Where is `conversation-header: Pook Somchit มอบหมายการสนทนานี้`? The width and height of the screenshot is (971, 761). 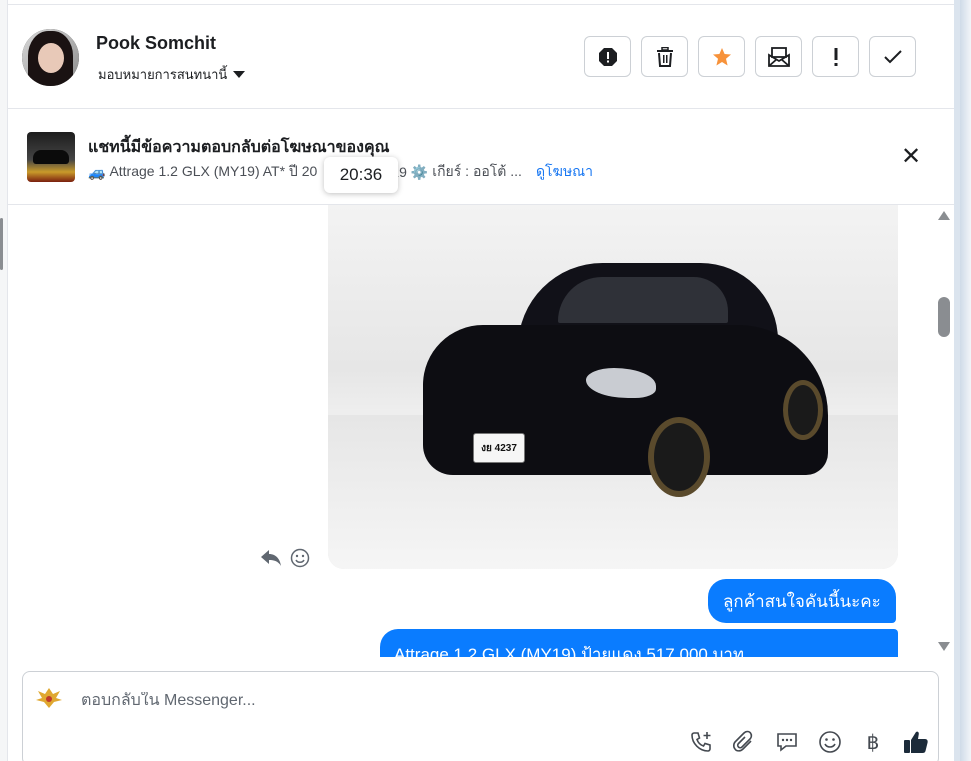 conversation-header: Pook Somchit มอบหมายการสนทนานี้ is located at coordinates (481, 57).